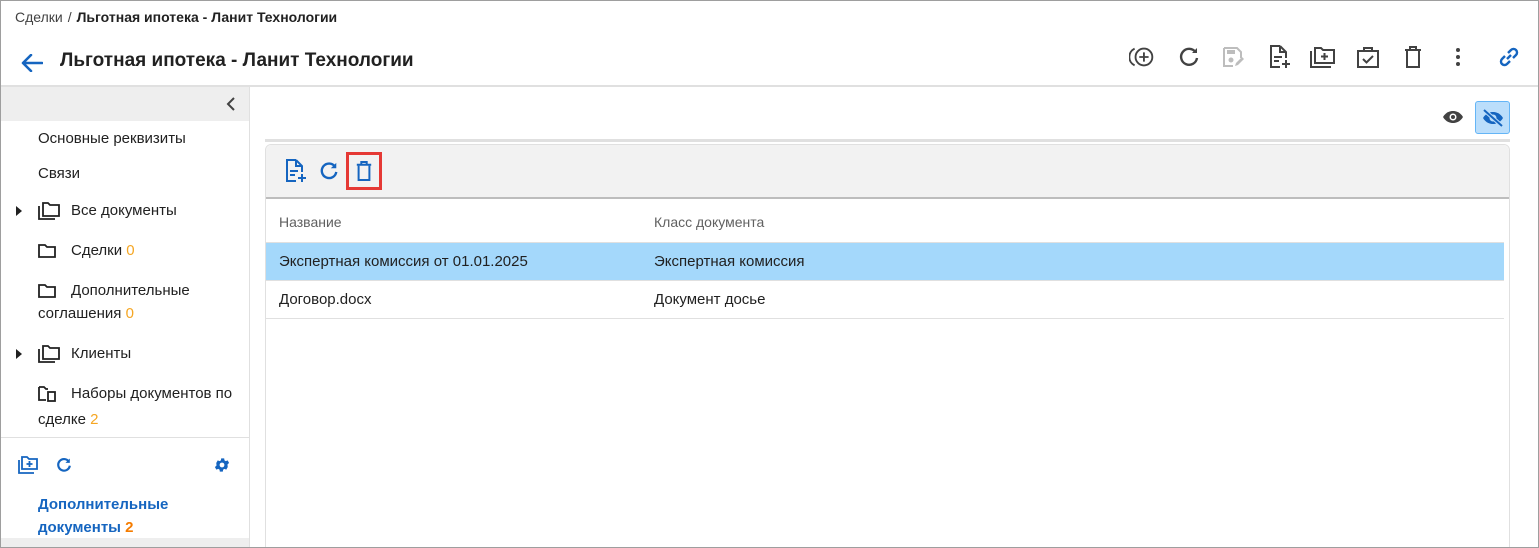  What do you see at coordinates (62, 419) in the screenshot?
I see `sidebar-item-label: сделке` at bounding box center [62, 419].